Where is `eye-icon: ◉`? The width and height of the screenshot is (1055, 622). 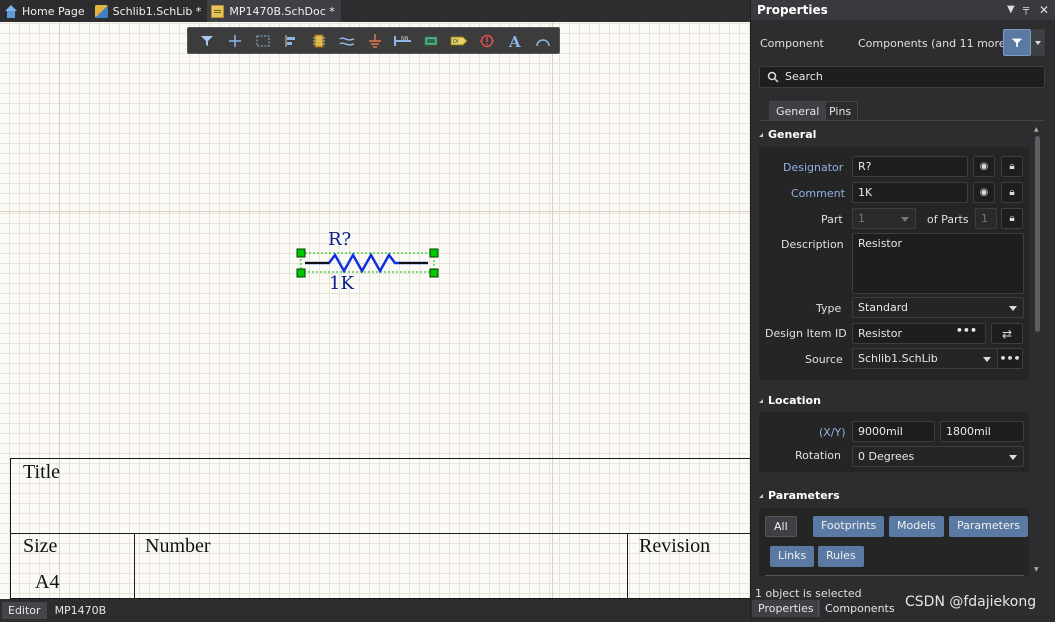
eye-icon: ◉ is located at coordinates (984, 166).